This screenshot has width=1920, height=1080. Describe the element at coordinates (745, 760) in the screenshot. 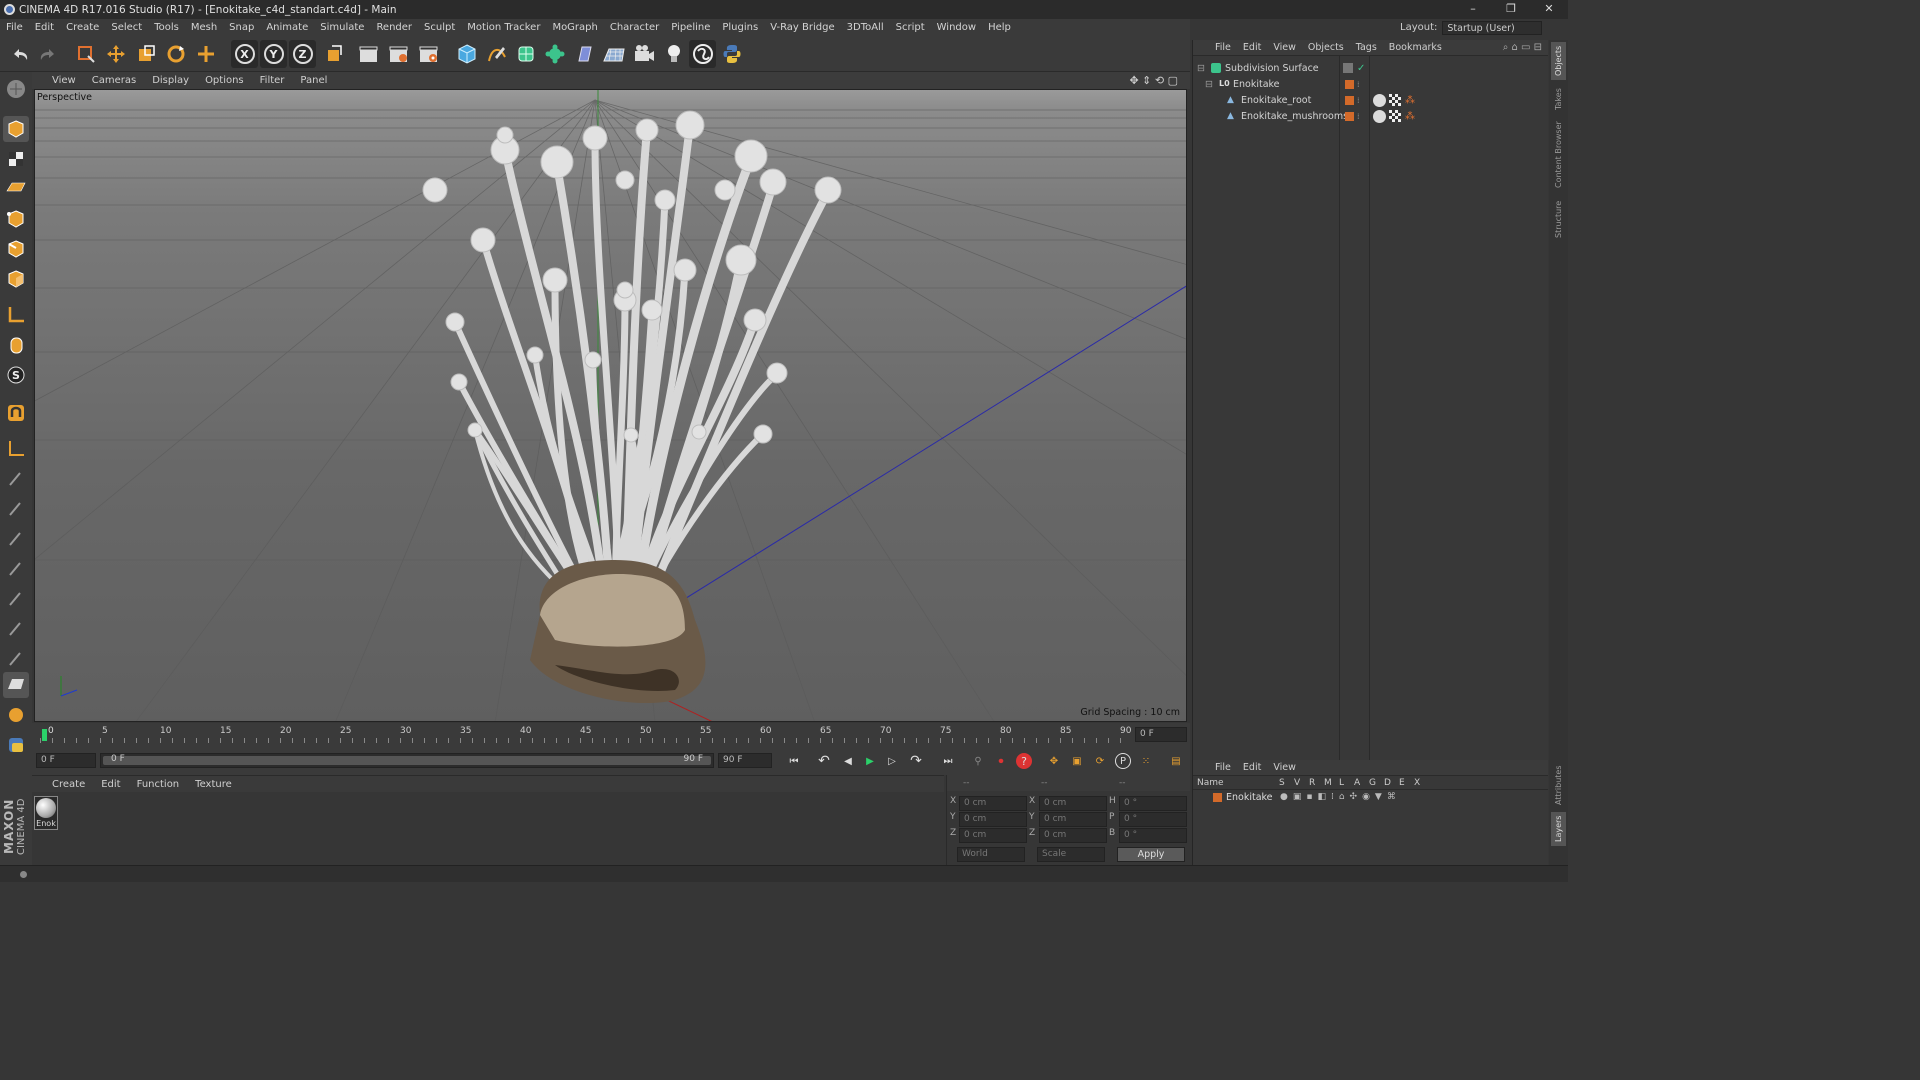

I see `end-frame-field: 90 F` at that location.